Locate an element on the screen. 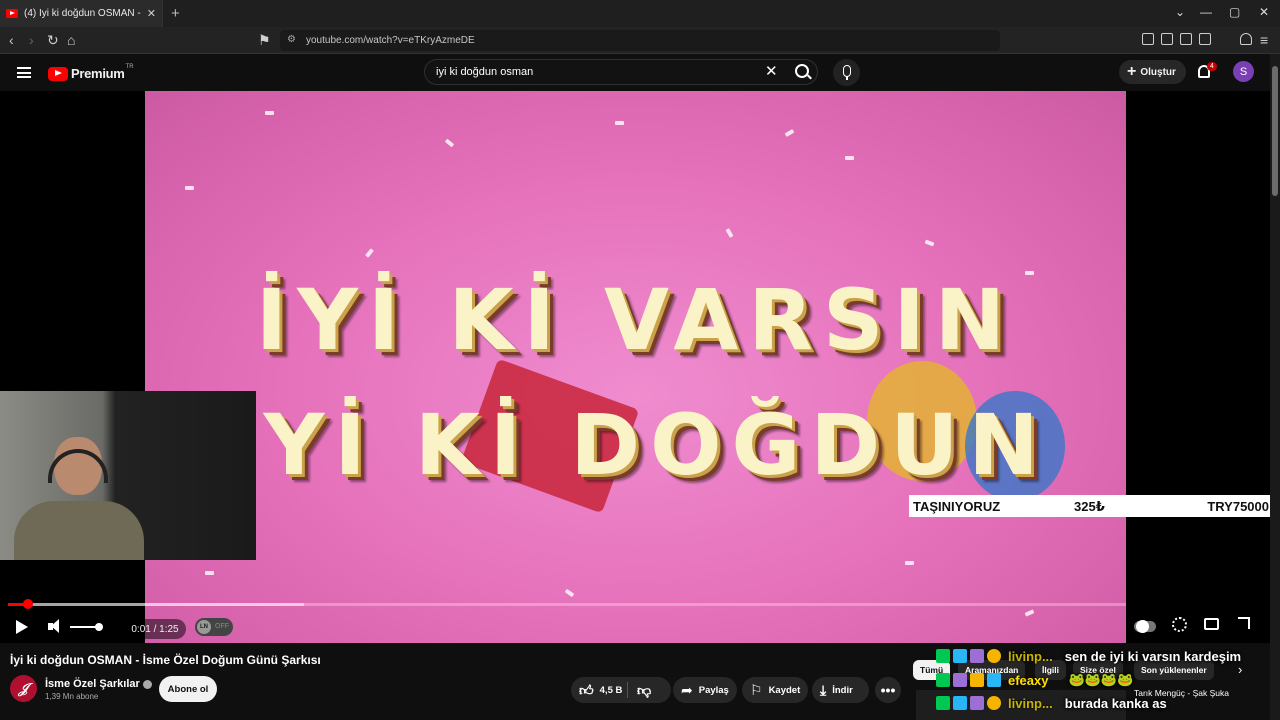  url-bar: ⚙ youtube.com/watch?v=eTKryAzmeDE is located at coordinates (640, 40).